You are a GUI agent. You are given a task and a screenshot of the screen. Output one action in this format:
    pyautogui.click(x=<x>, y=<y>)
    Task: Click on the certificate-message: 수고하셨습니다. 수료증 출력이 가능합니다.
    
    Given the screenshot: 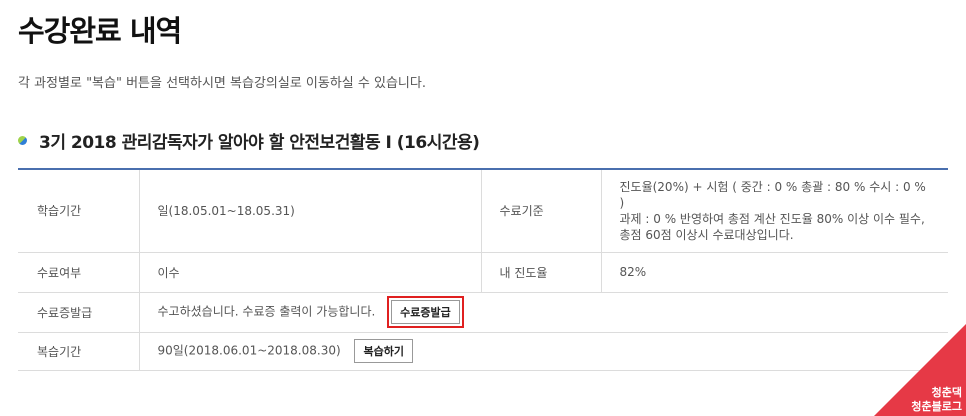 What is the action you would take?
    pyautogui.click(x=266, y=311)
    